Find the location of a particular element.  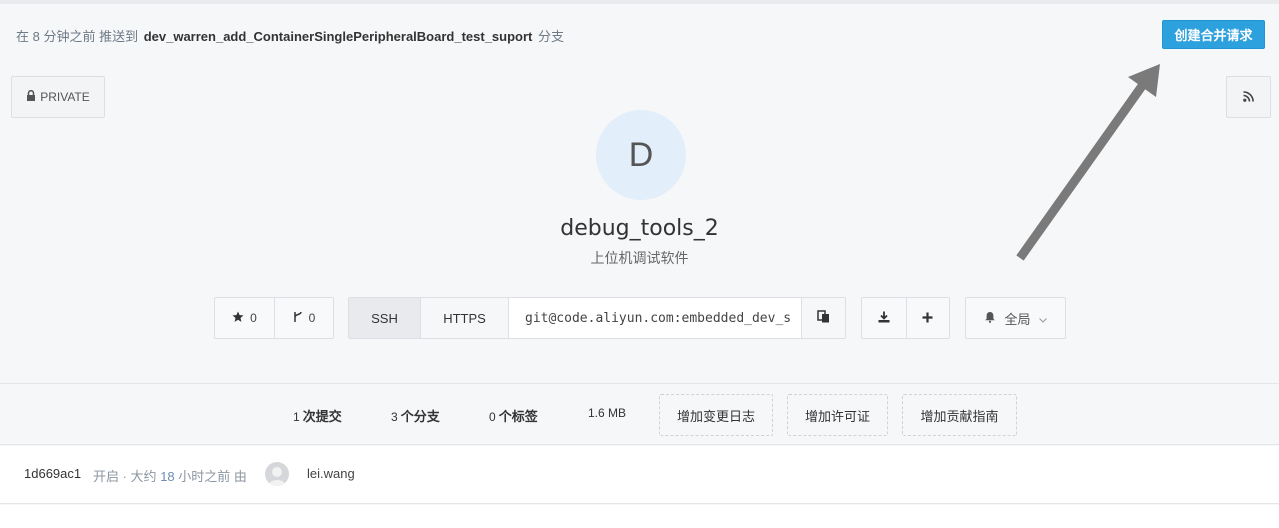

fork-icon is located at coordinates (298, 318).